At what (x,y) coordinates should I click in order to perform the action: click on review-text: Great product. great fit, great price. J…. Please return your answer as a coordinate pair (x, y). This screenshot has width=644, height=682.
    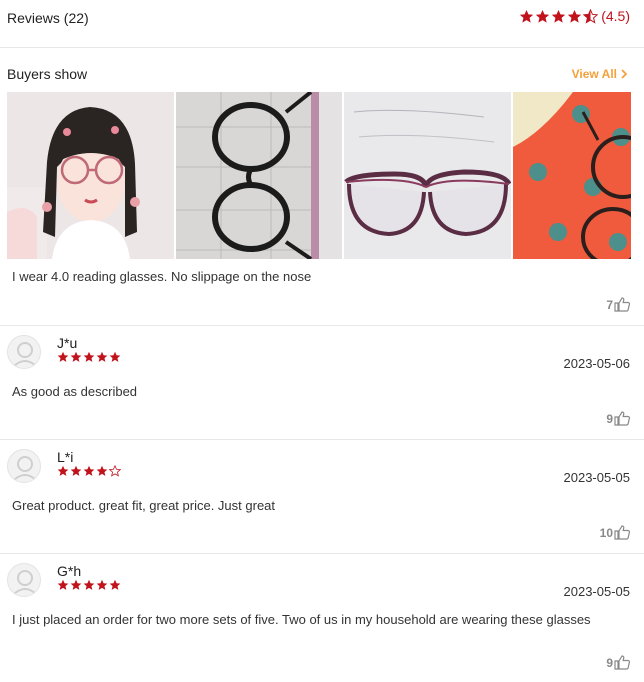
    Looking at the image, I should click on (144, 505).